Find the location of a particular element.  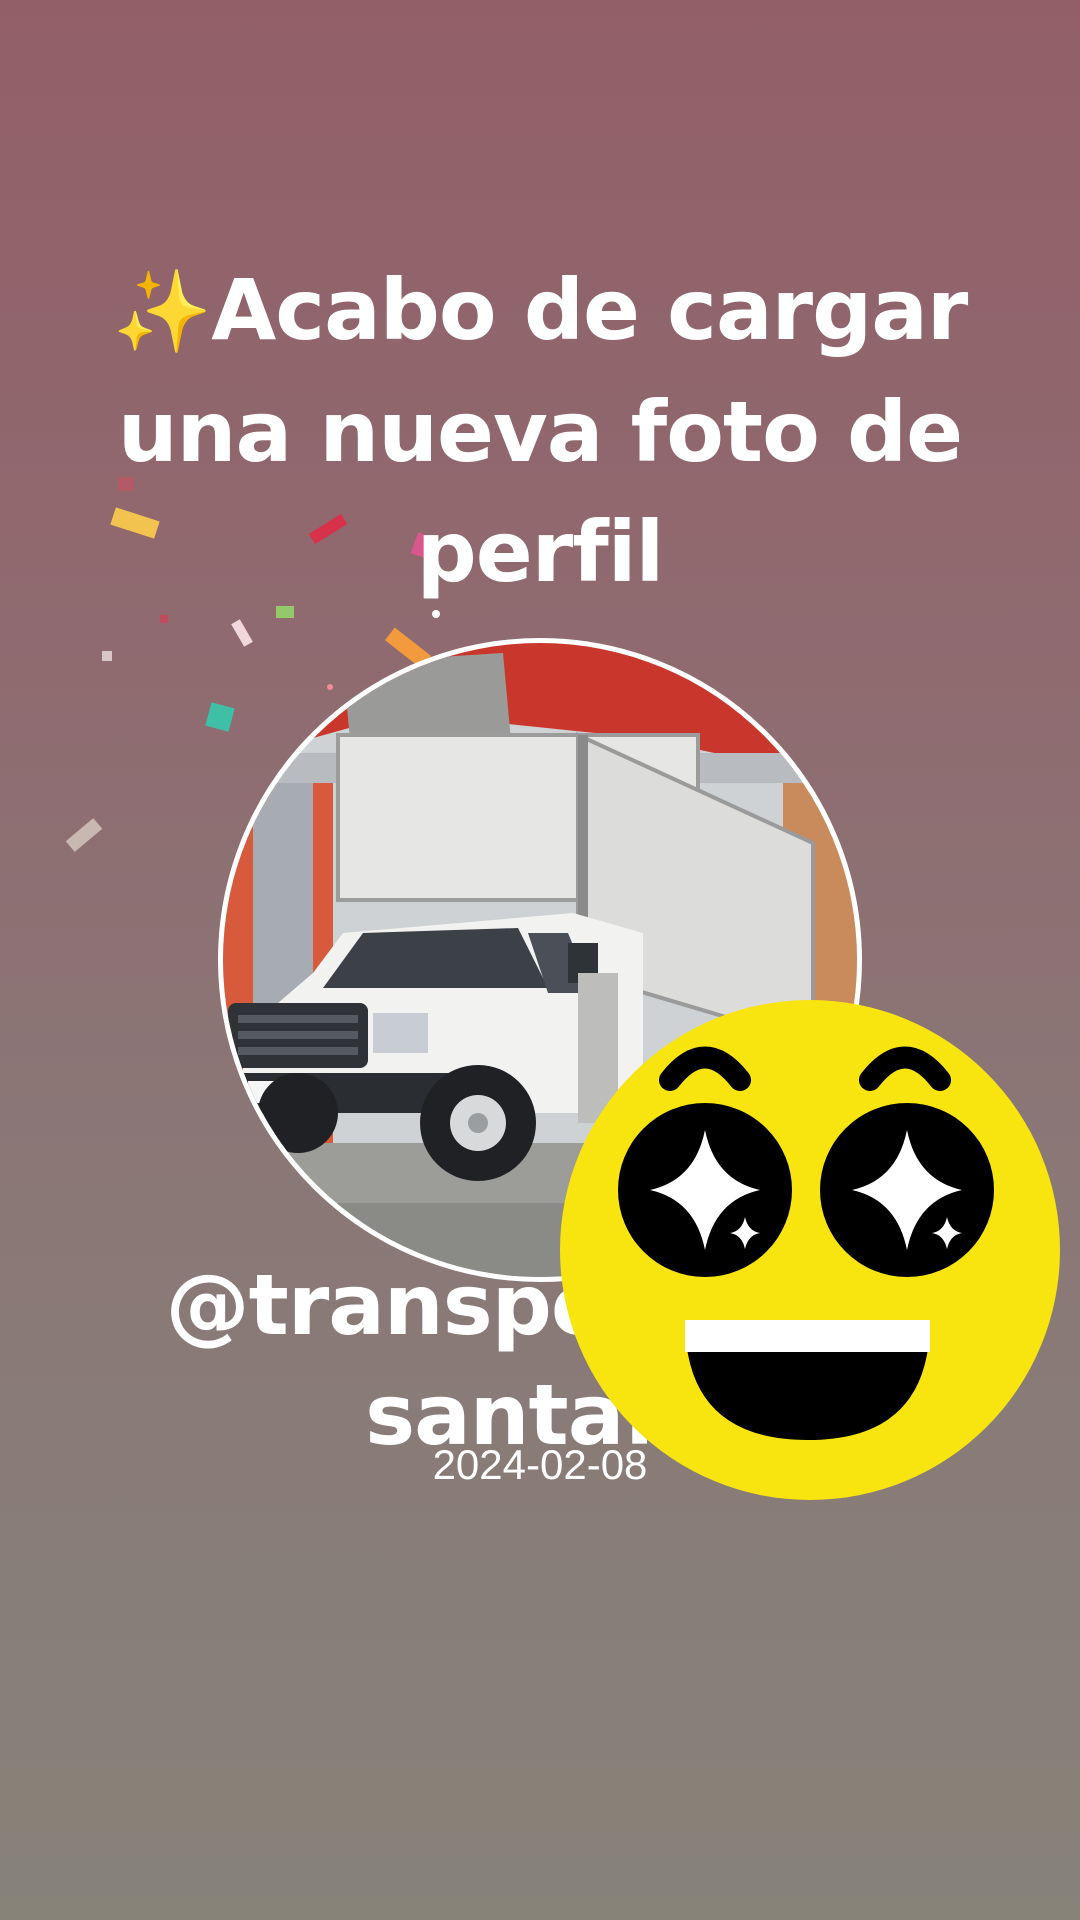

star-eyes-grinning-face-icon is located at coordinates (810, 1250).